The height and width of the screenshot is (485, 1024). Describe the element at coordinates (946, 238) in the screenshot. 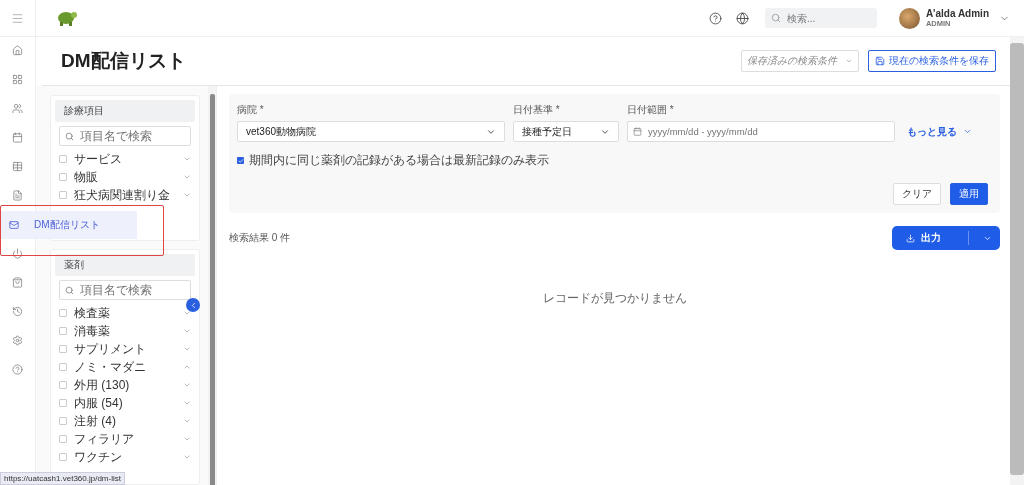

I see `export-button: 出力` at that location.